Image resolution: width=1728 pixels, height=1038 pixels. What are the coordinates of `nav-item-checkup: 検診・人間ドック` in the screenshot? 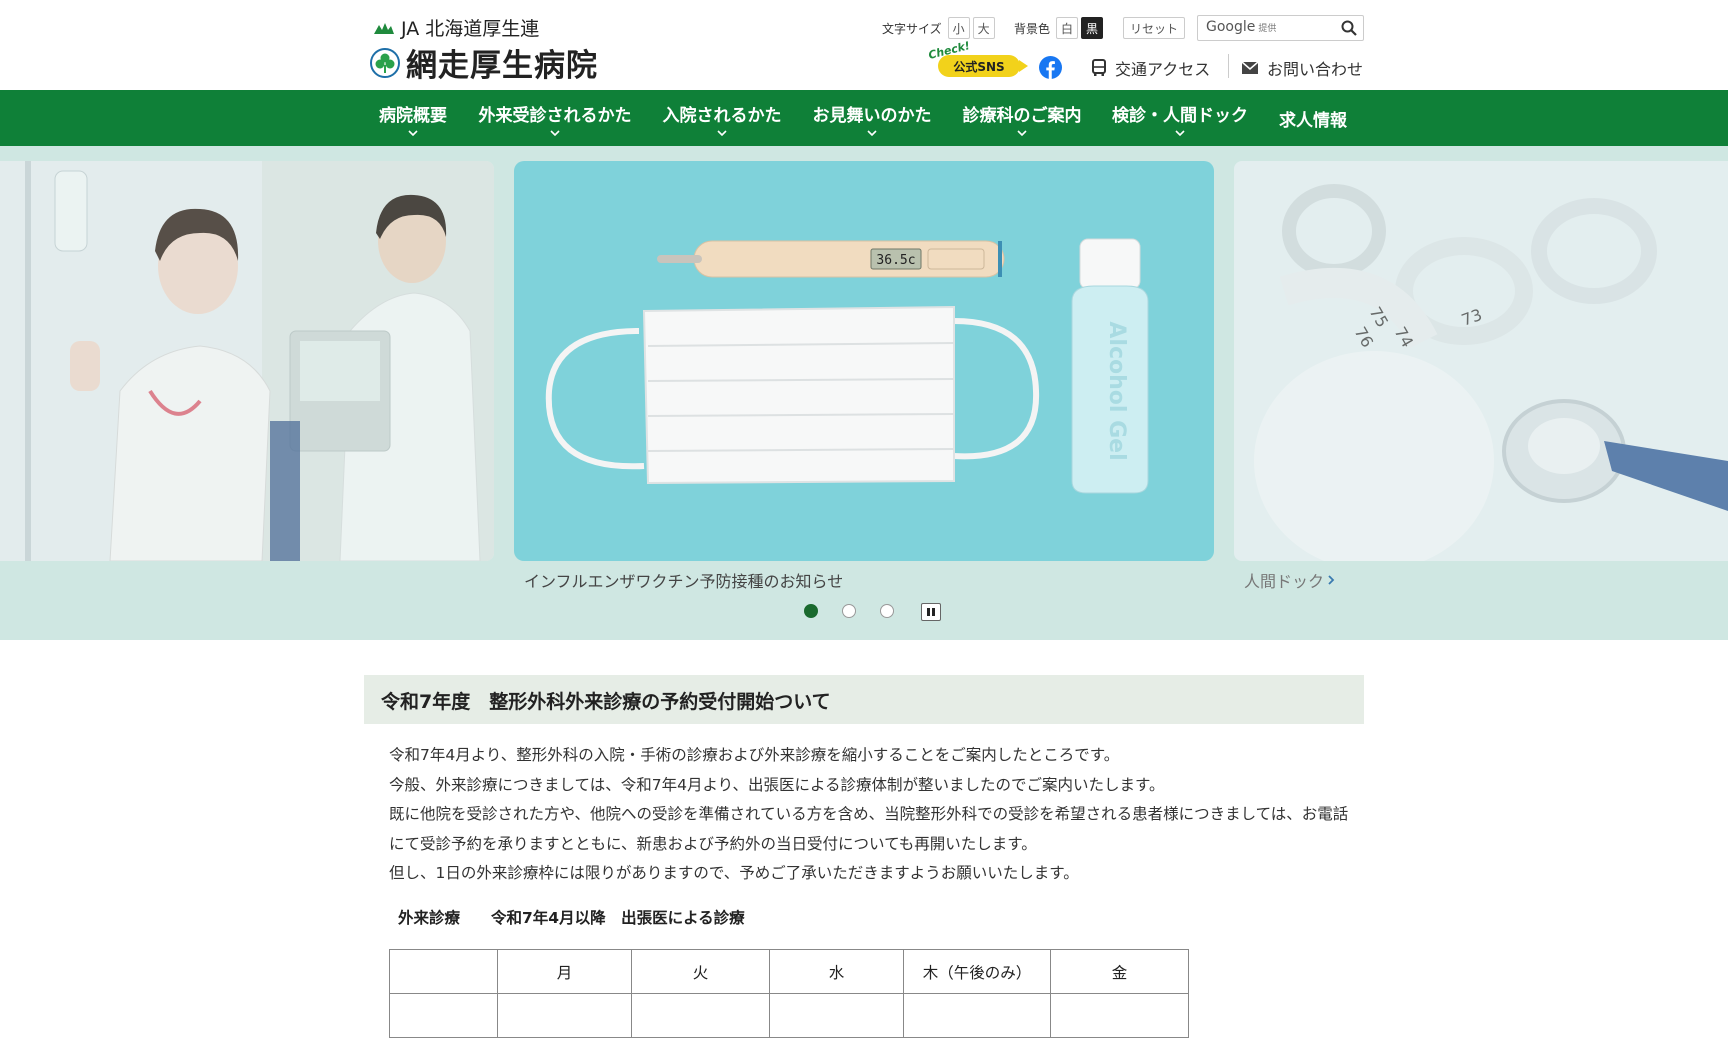 It's located at (1180, 118).